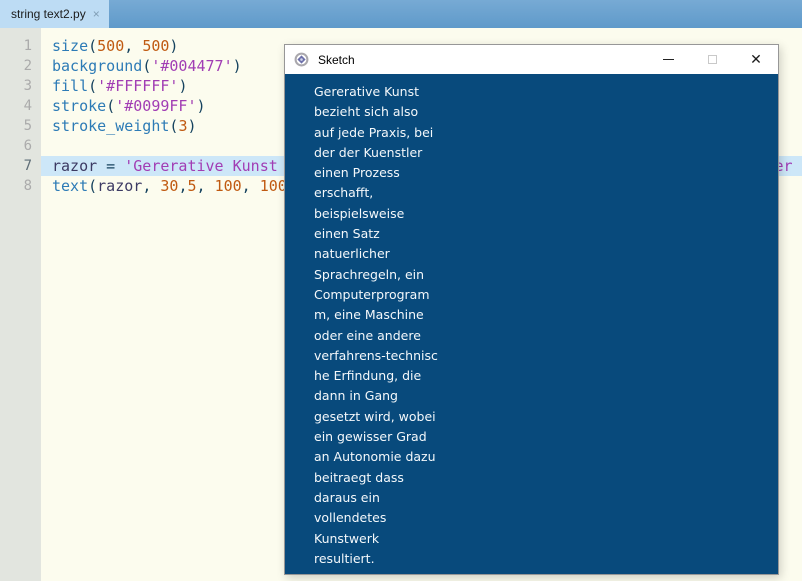  I want to click on minimize-button, so click(668, 59).